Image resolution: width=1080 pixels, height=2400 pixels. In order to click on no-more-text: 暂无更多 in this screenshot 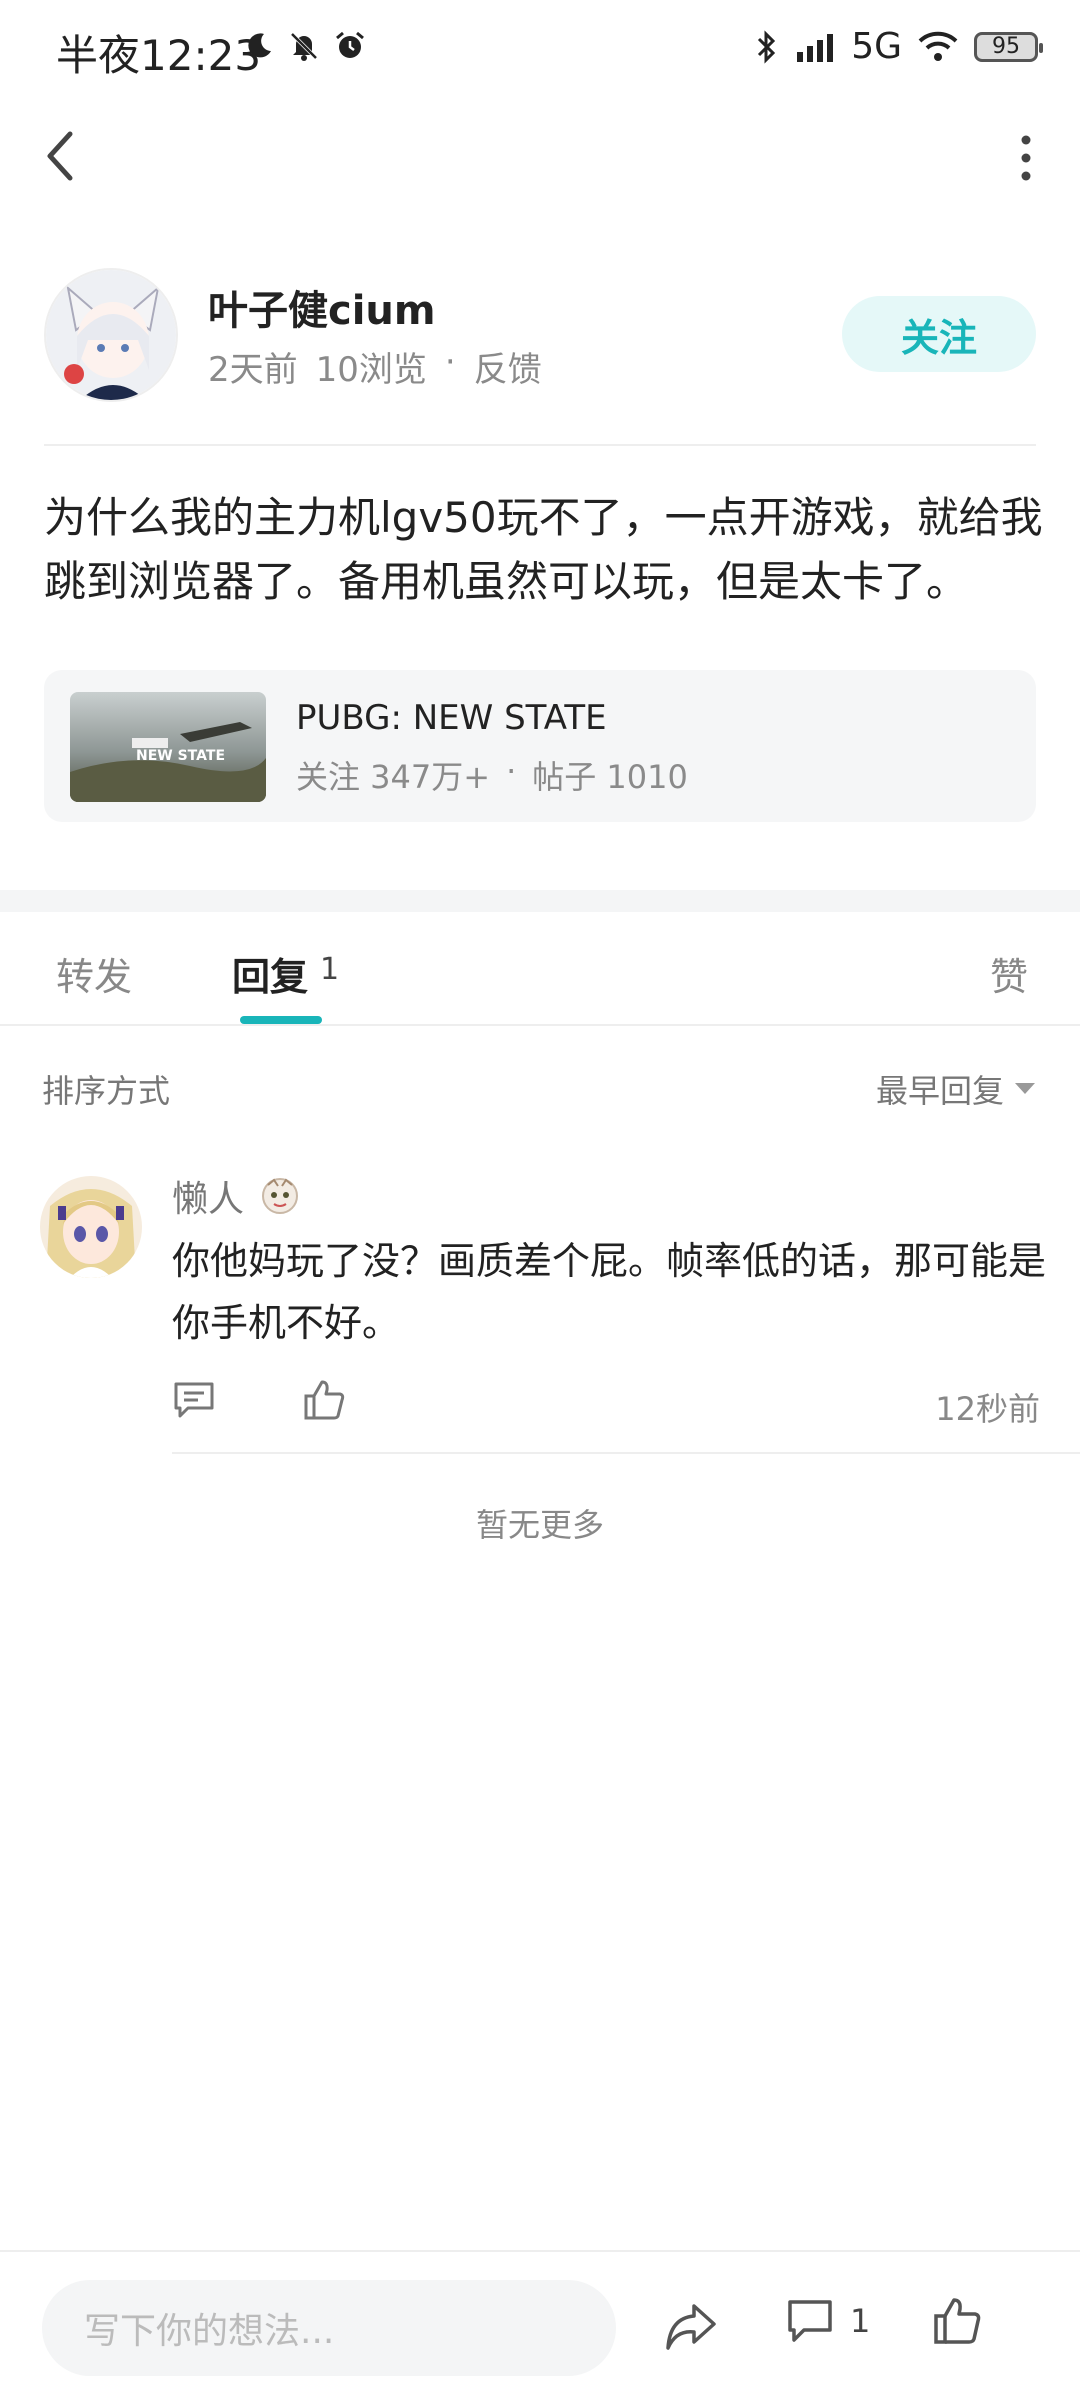, I will do `click(539, 1525)`.